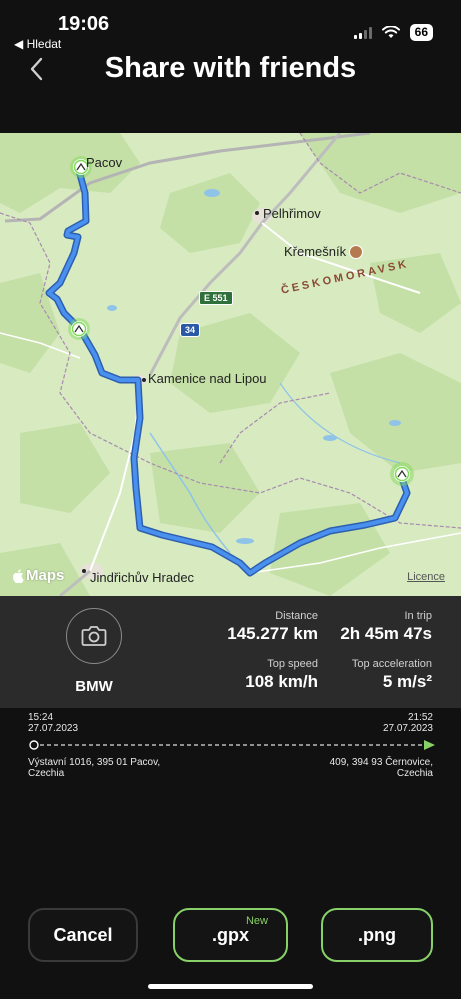 Image resolution: width=461 pixels, height=999 pixels. Describe the element at coordinates (296, 616) in the screenshot. I see `distance-label: Distance` at that location.